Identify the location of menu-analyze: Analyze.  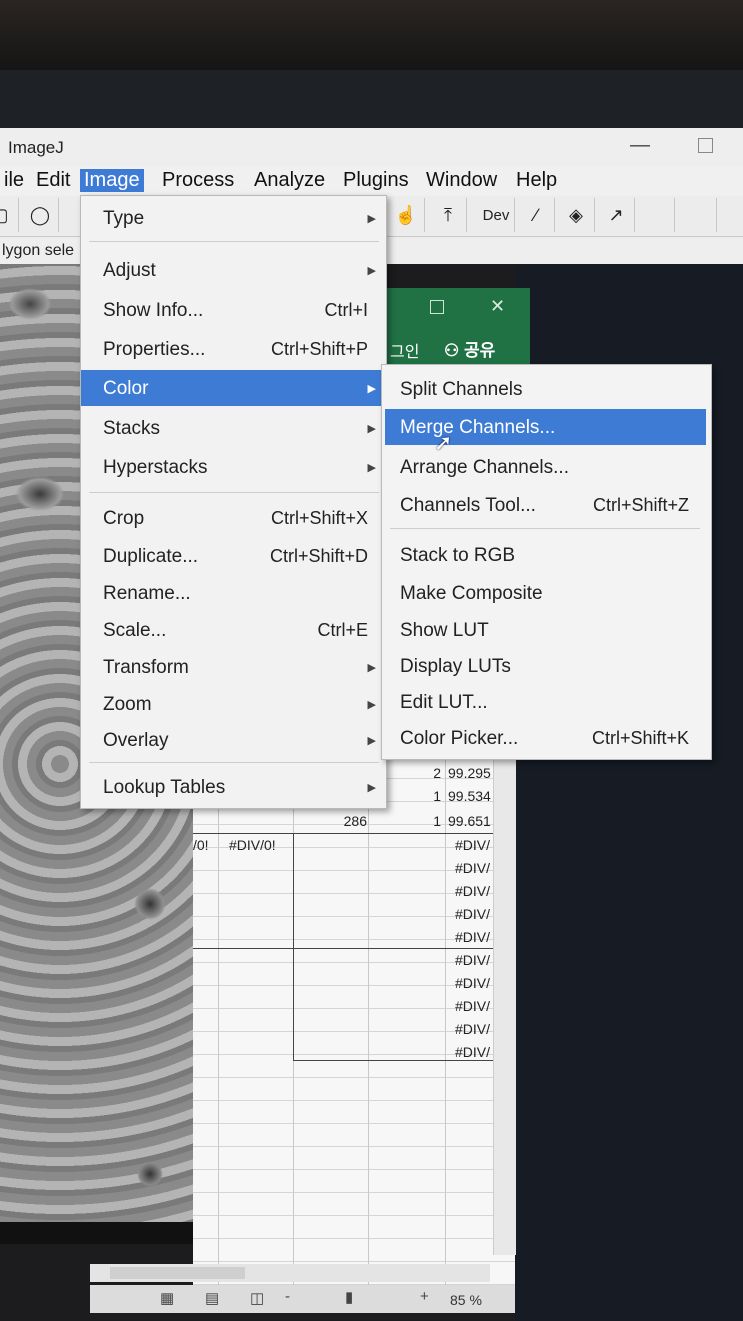
(289, 180).